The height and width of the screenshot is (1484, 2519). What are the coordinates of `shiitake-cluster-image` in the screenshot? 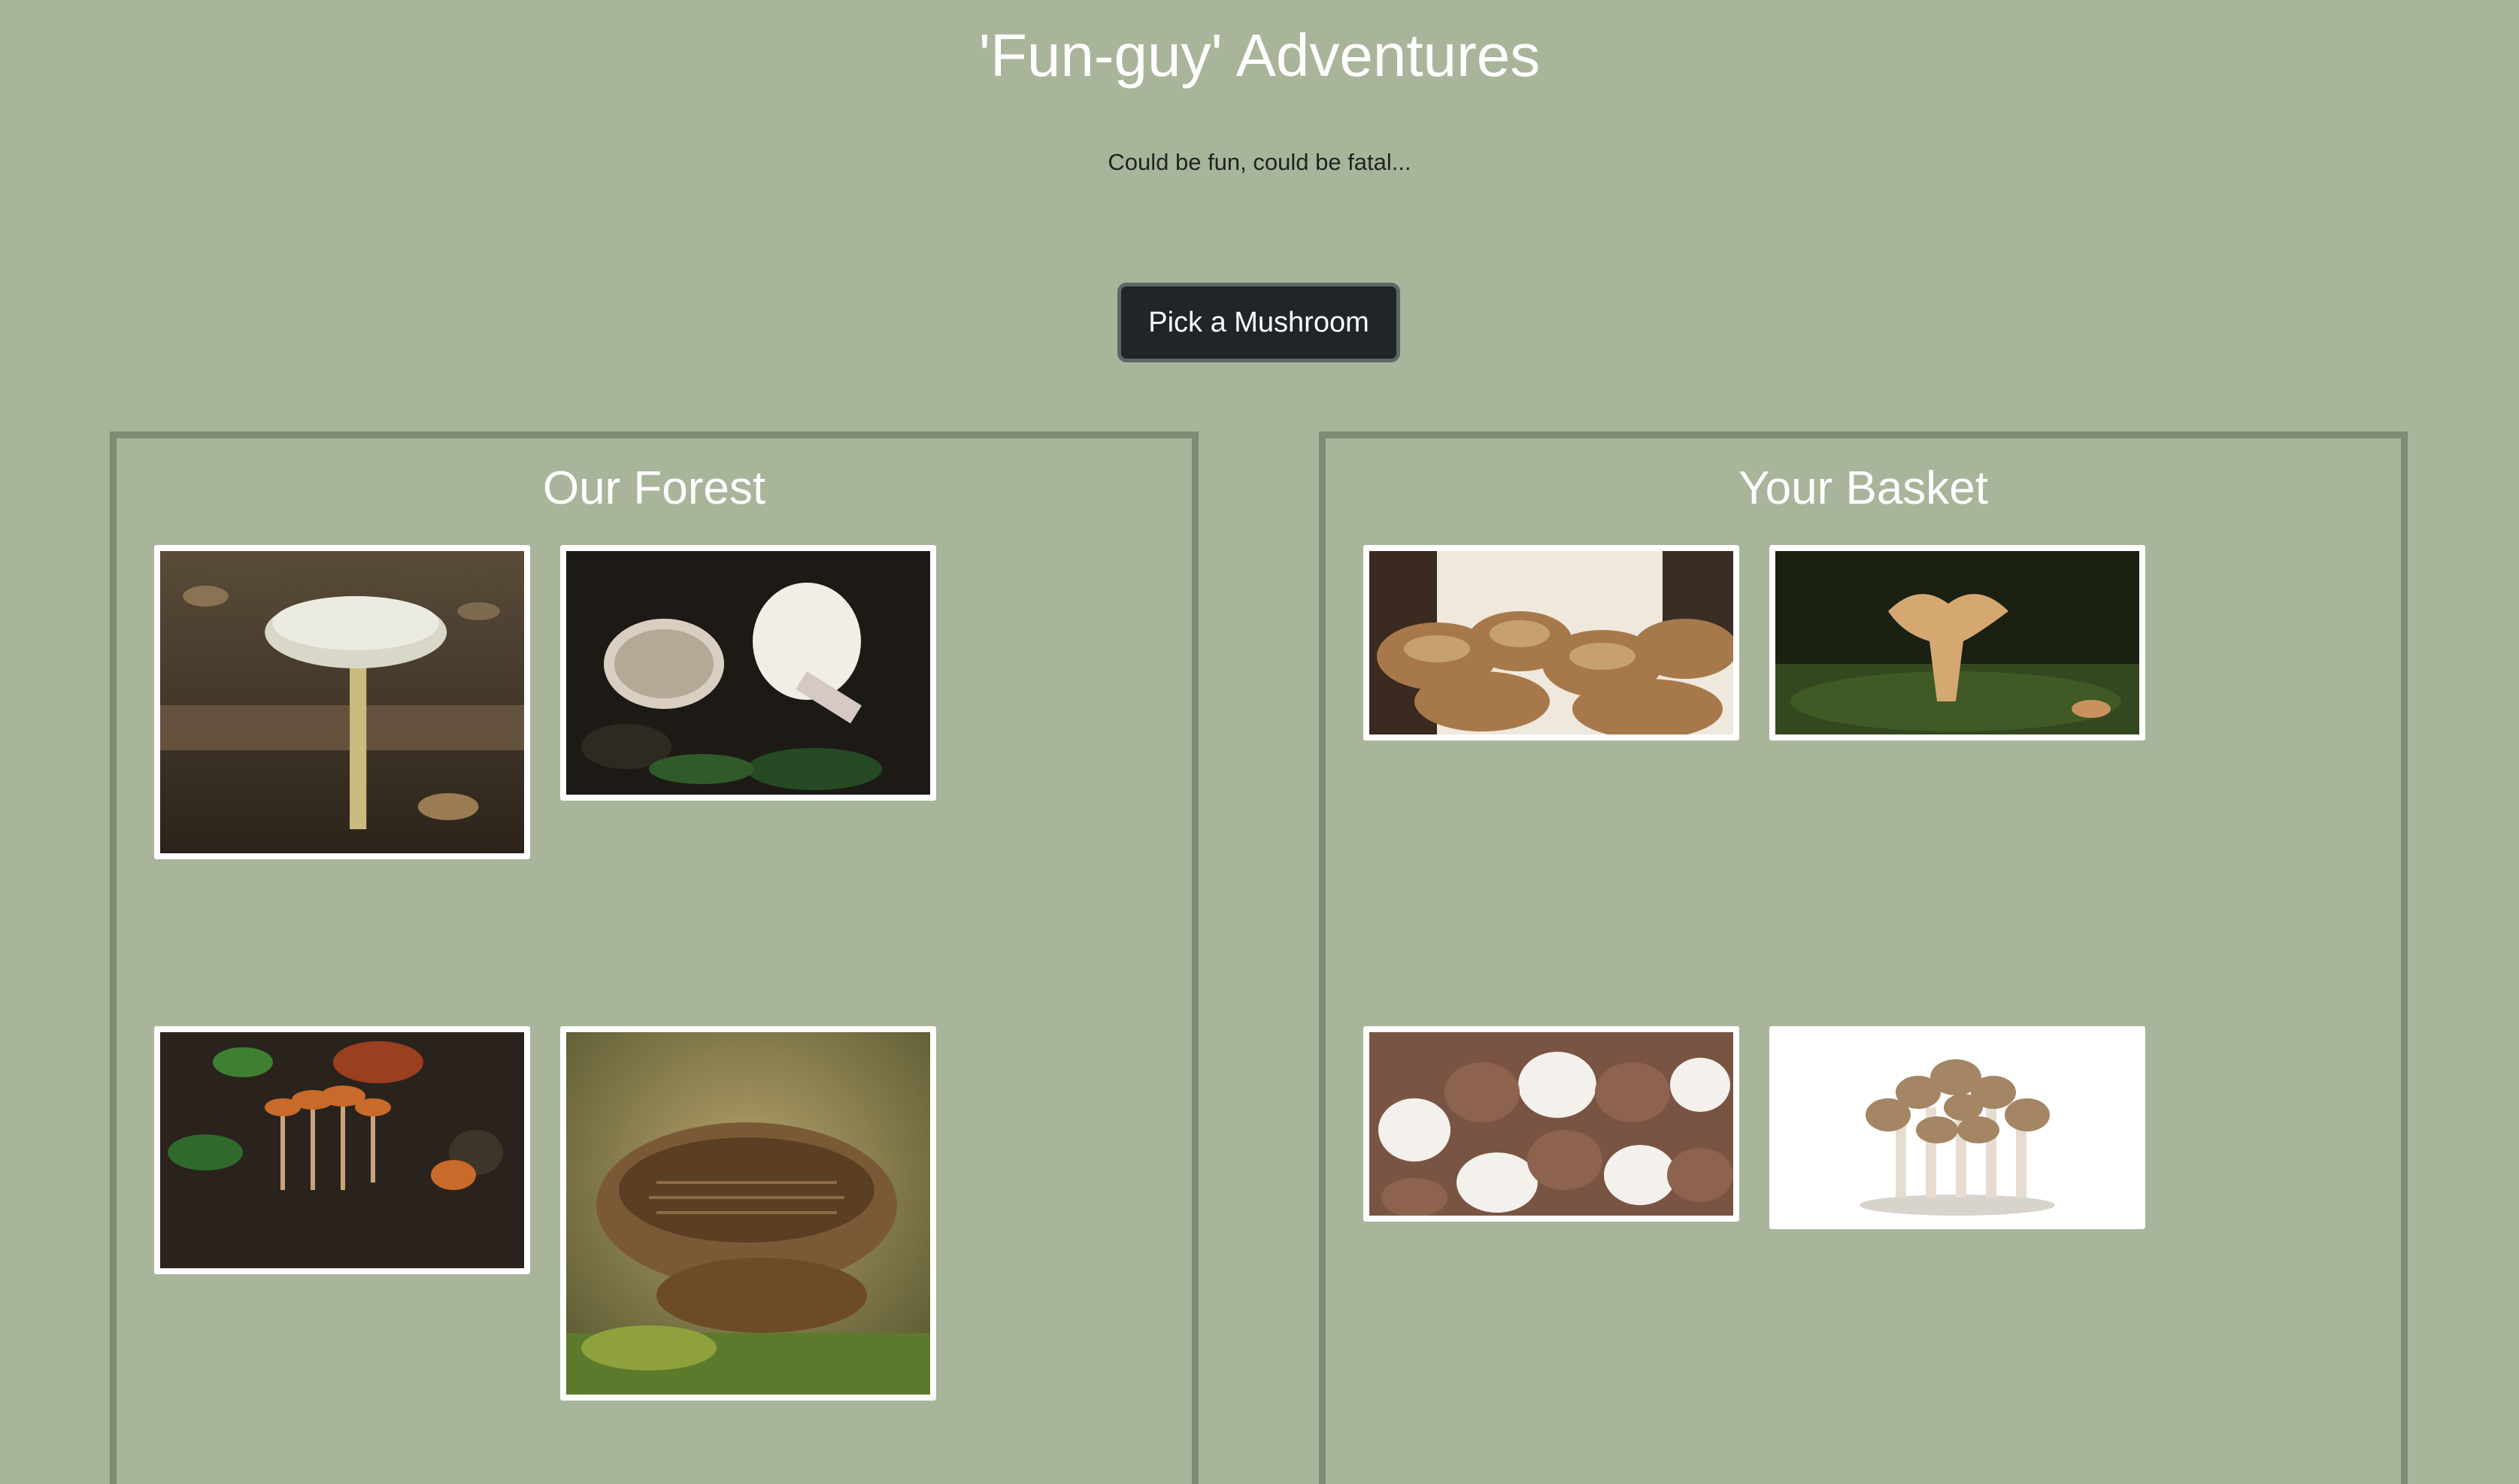 It's located at (1551, 642).